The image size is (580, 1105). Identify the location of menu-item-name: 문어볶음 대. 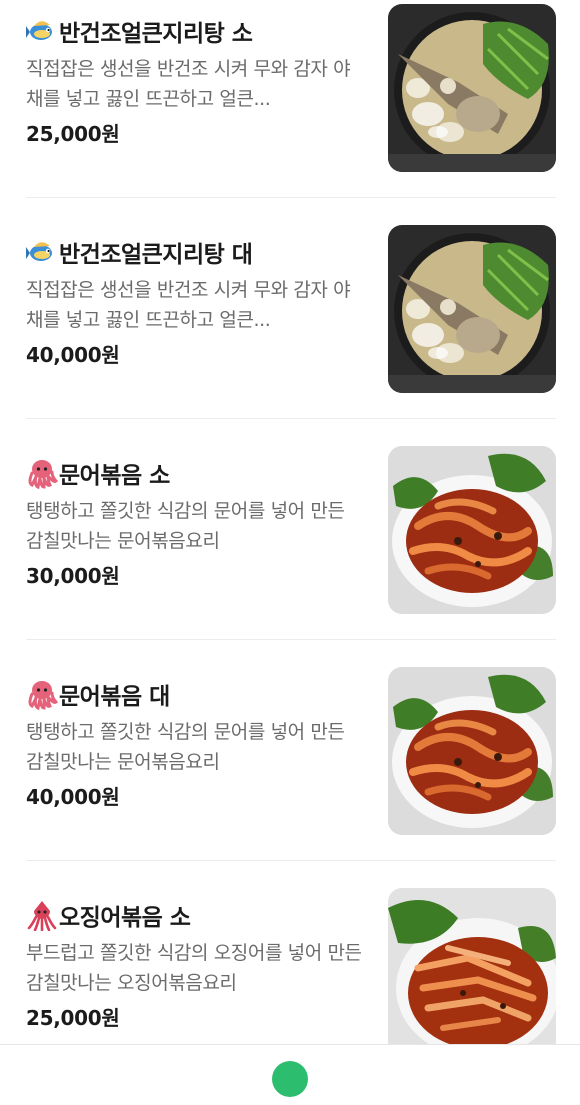
(114, 697).